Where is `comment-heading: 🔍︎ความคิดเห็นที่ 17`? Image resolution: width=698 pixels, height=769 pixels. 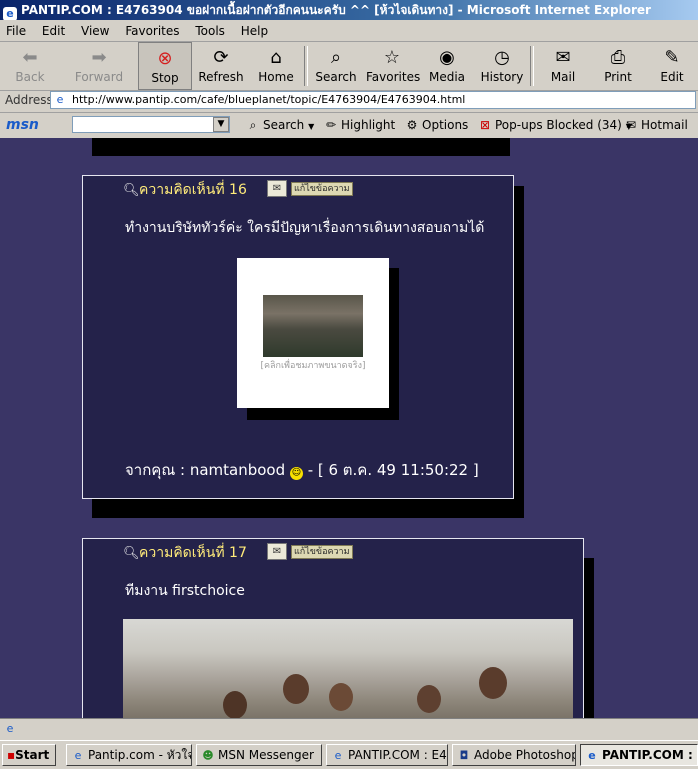
comment-heading: 🔍︎ความคิดเห็นที่ 17 is located at coordinates (185, 553).